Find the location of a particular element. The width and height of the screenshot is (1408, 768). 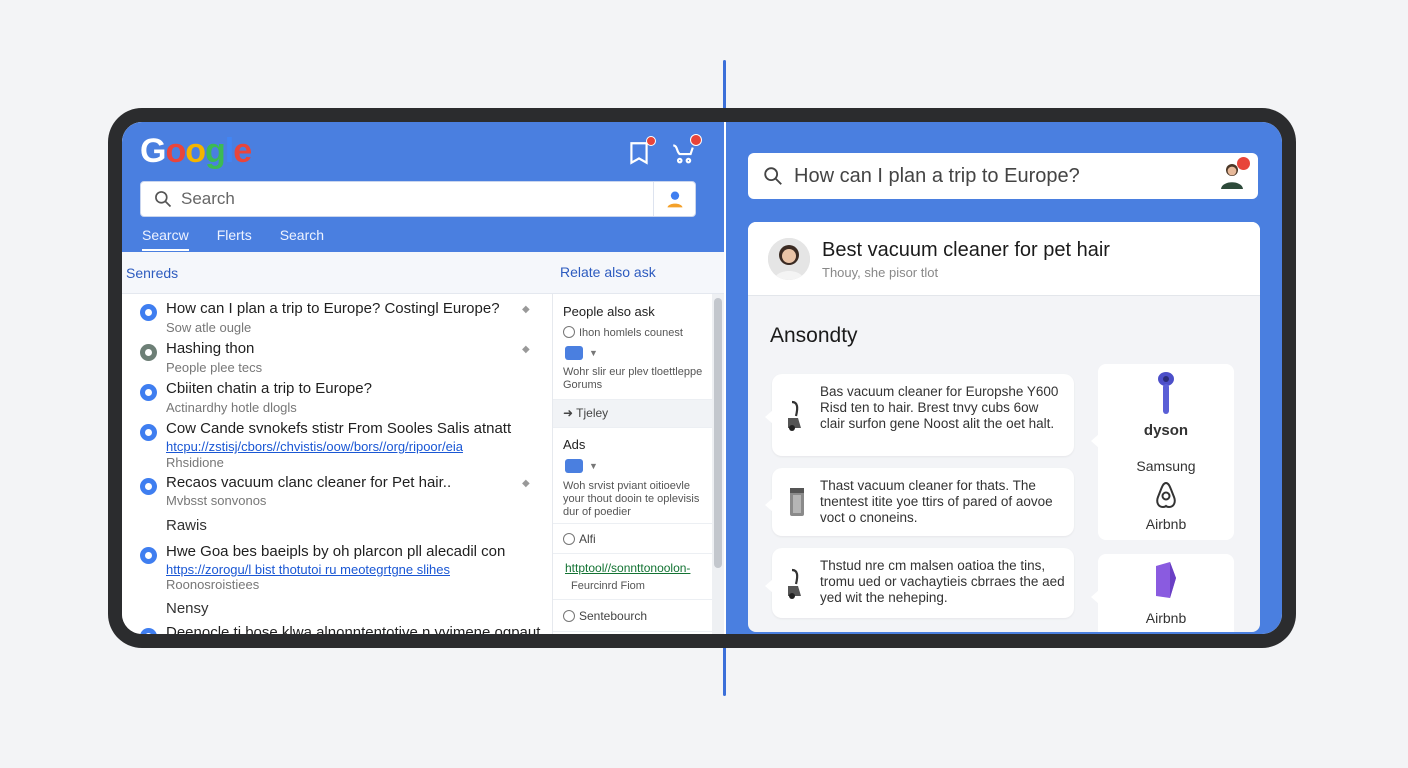

brand-airbnb: Airbnb is located at coordinates (1166, 524).